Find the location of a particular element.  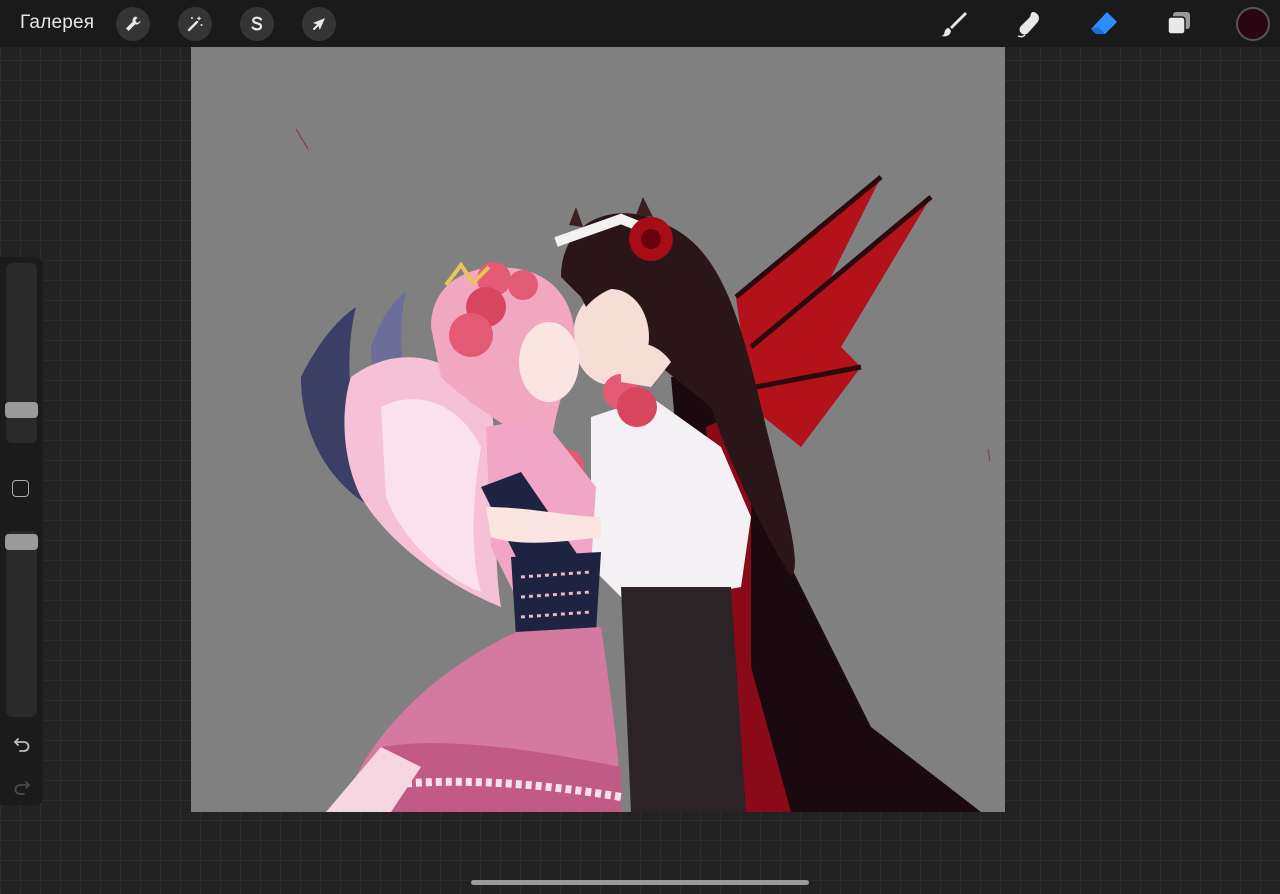

wrench-icon is located at coordinates (133, 23).